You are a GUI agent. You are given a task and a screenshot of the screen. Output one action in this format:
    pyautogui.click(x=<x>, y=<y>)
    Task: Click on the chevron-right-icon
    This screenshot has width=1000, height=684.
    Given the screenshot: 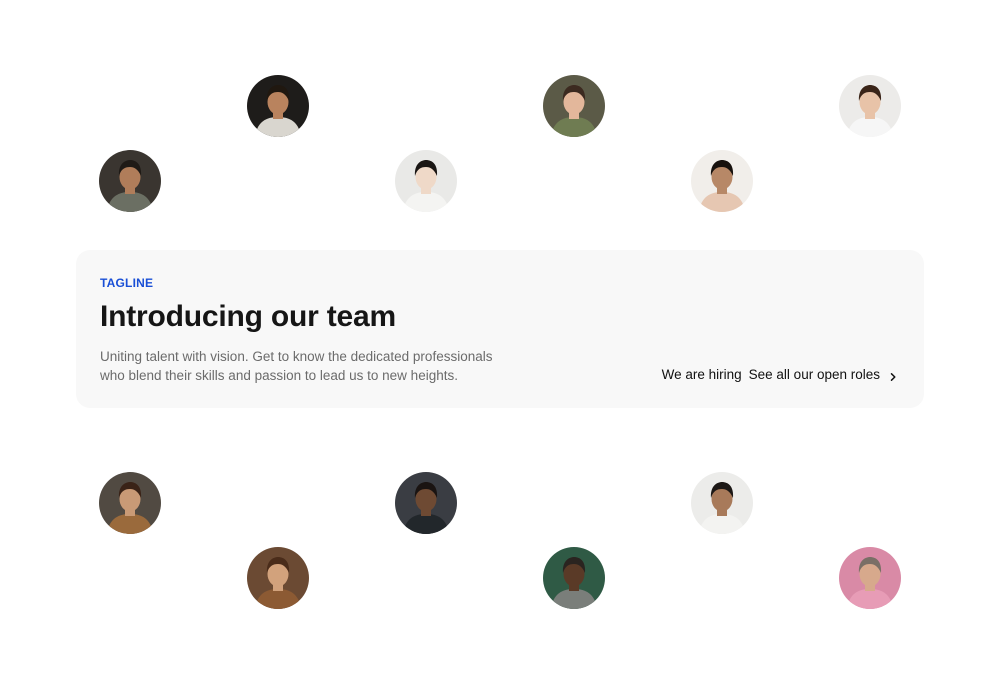 What is the action you would take?
    pyautogui.click(x=893, y=375)
    